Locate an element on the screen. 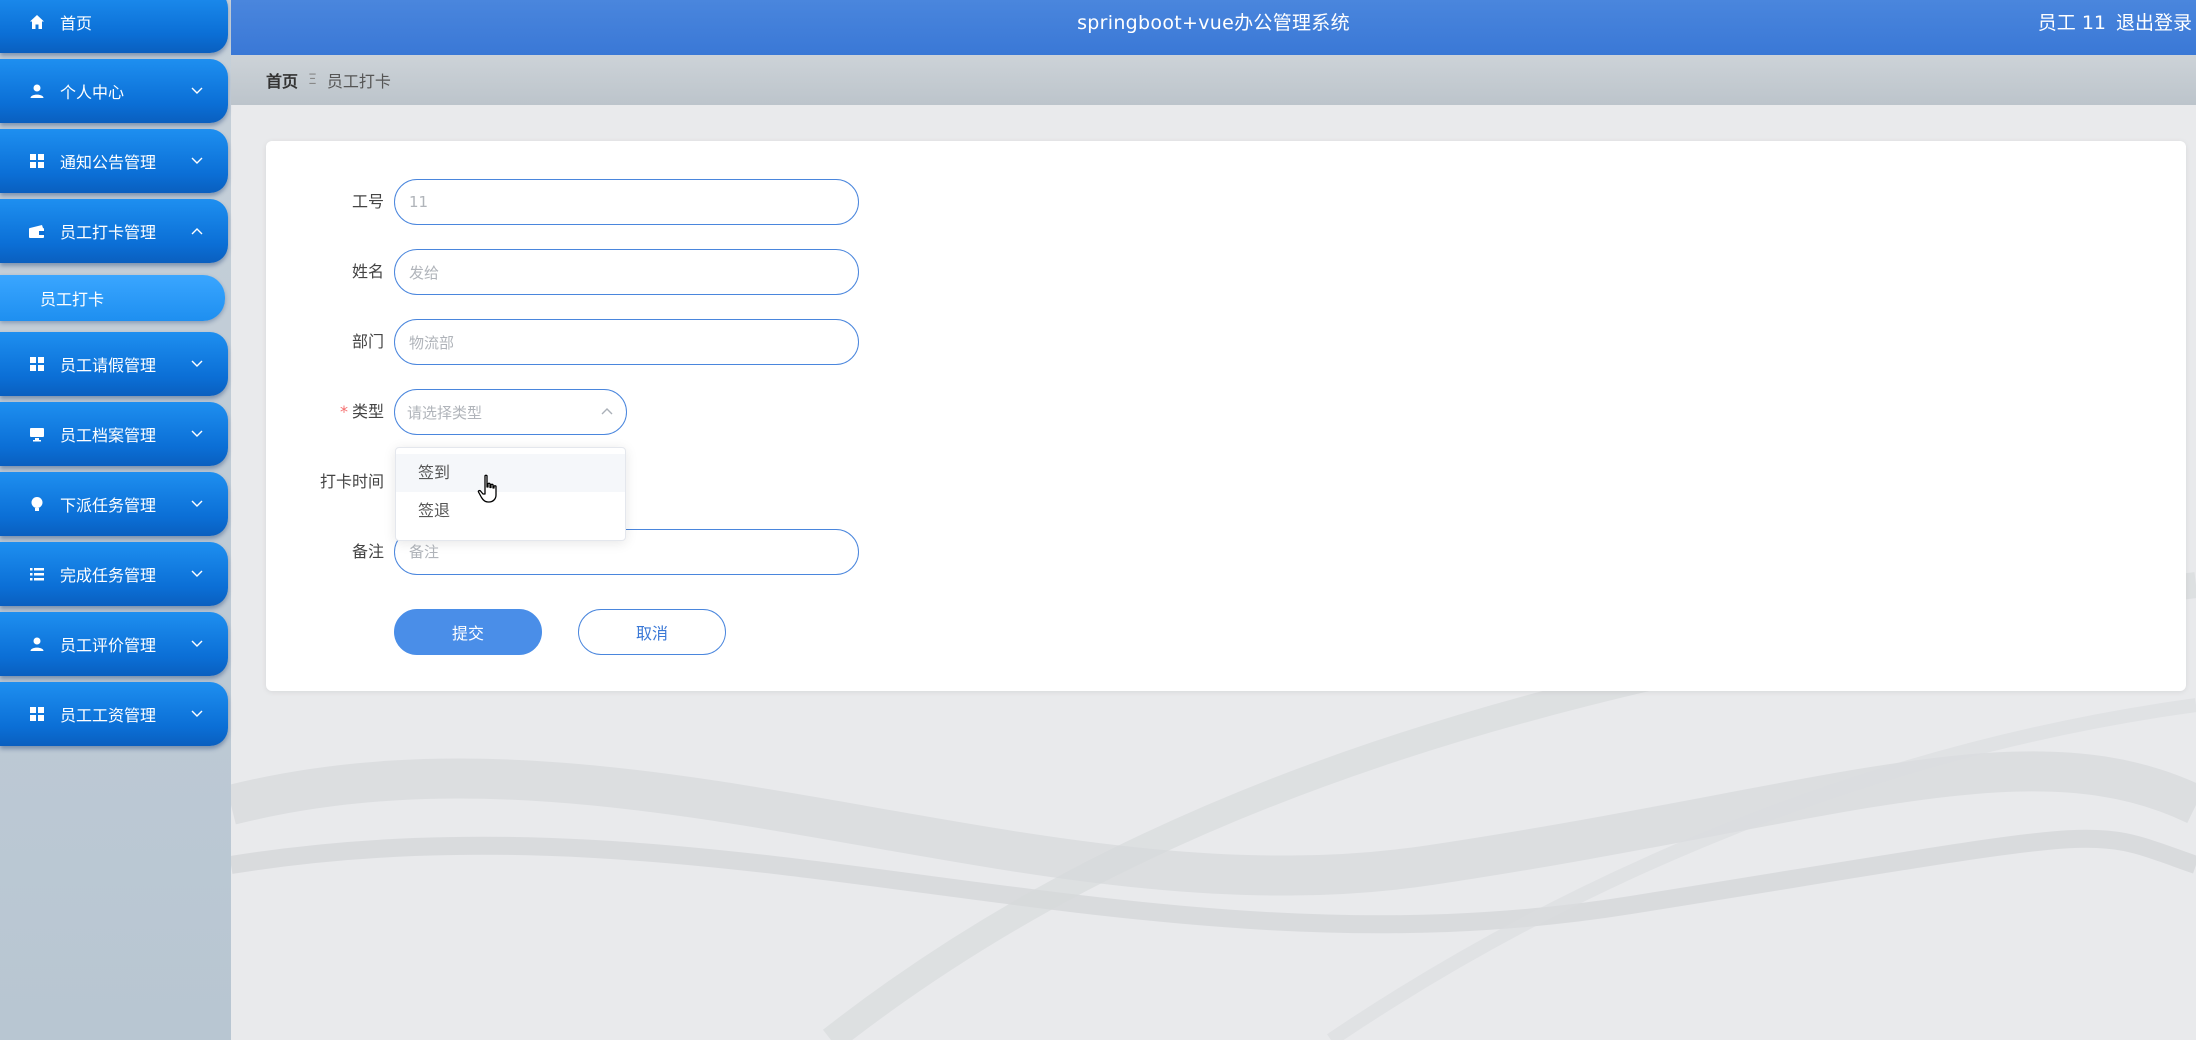 This screenshot has width=2196, height=1040. required-mark: * is located at coordinates (343, 411).